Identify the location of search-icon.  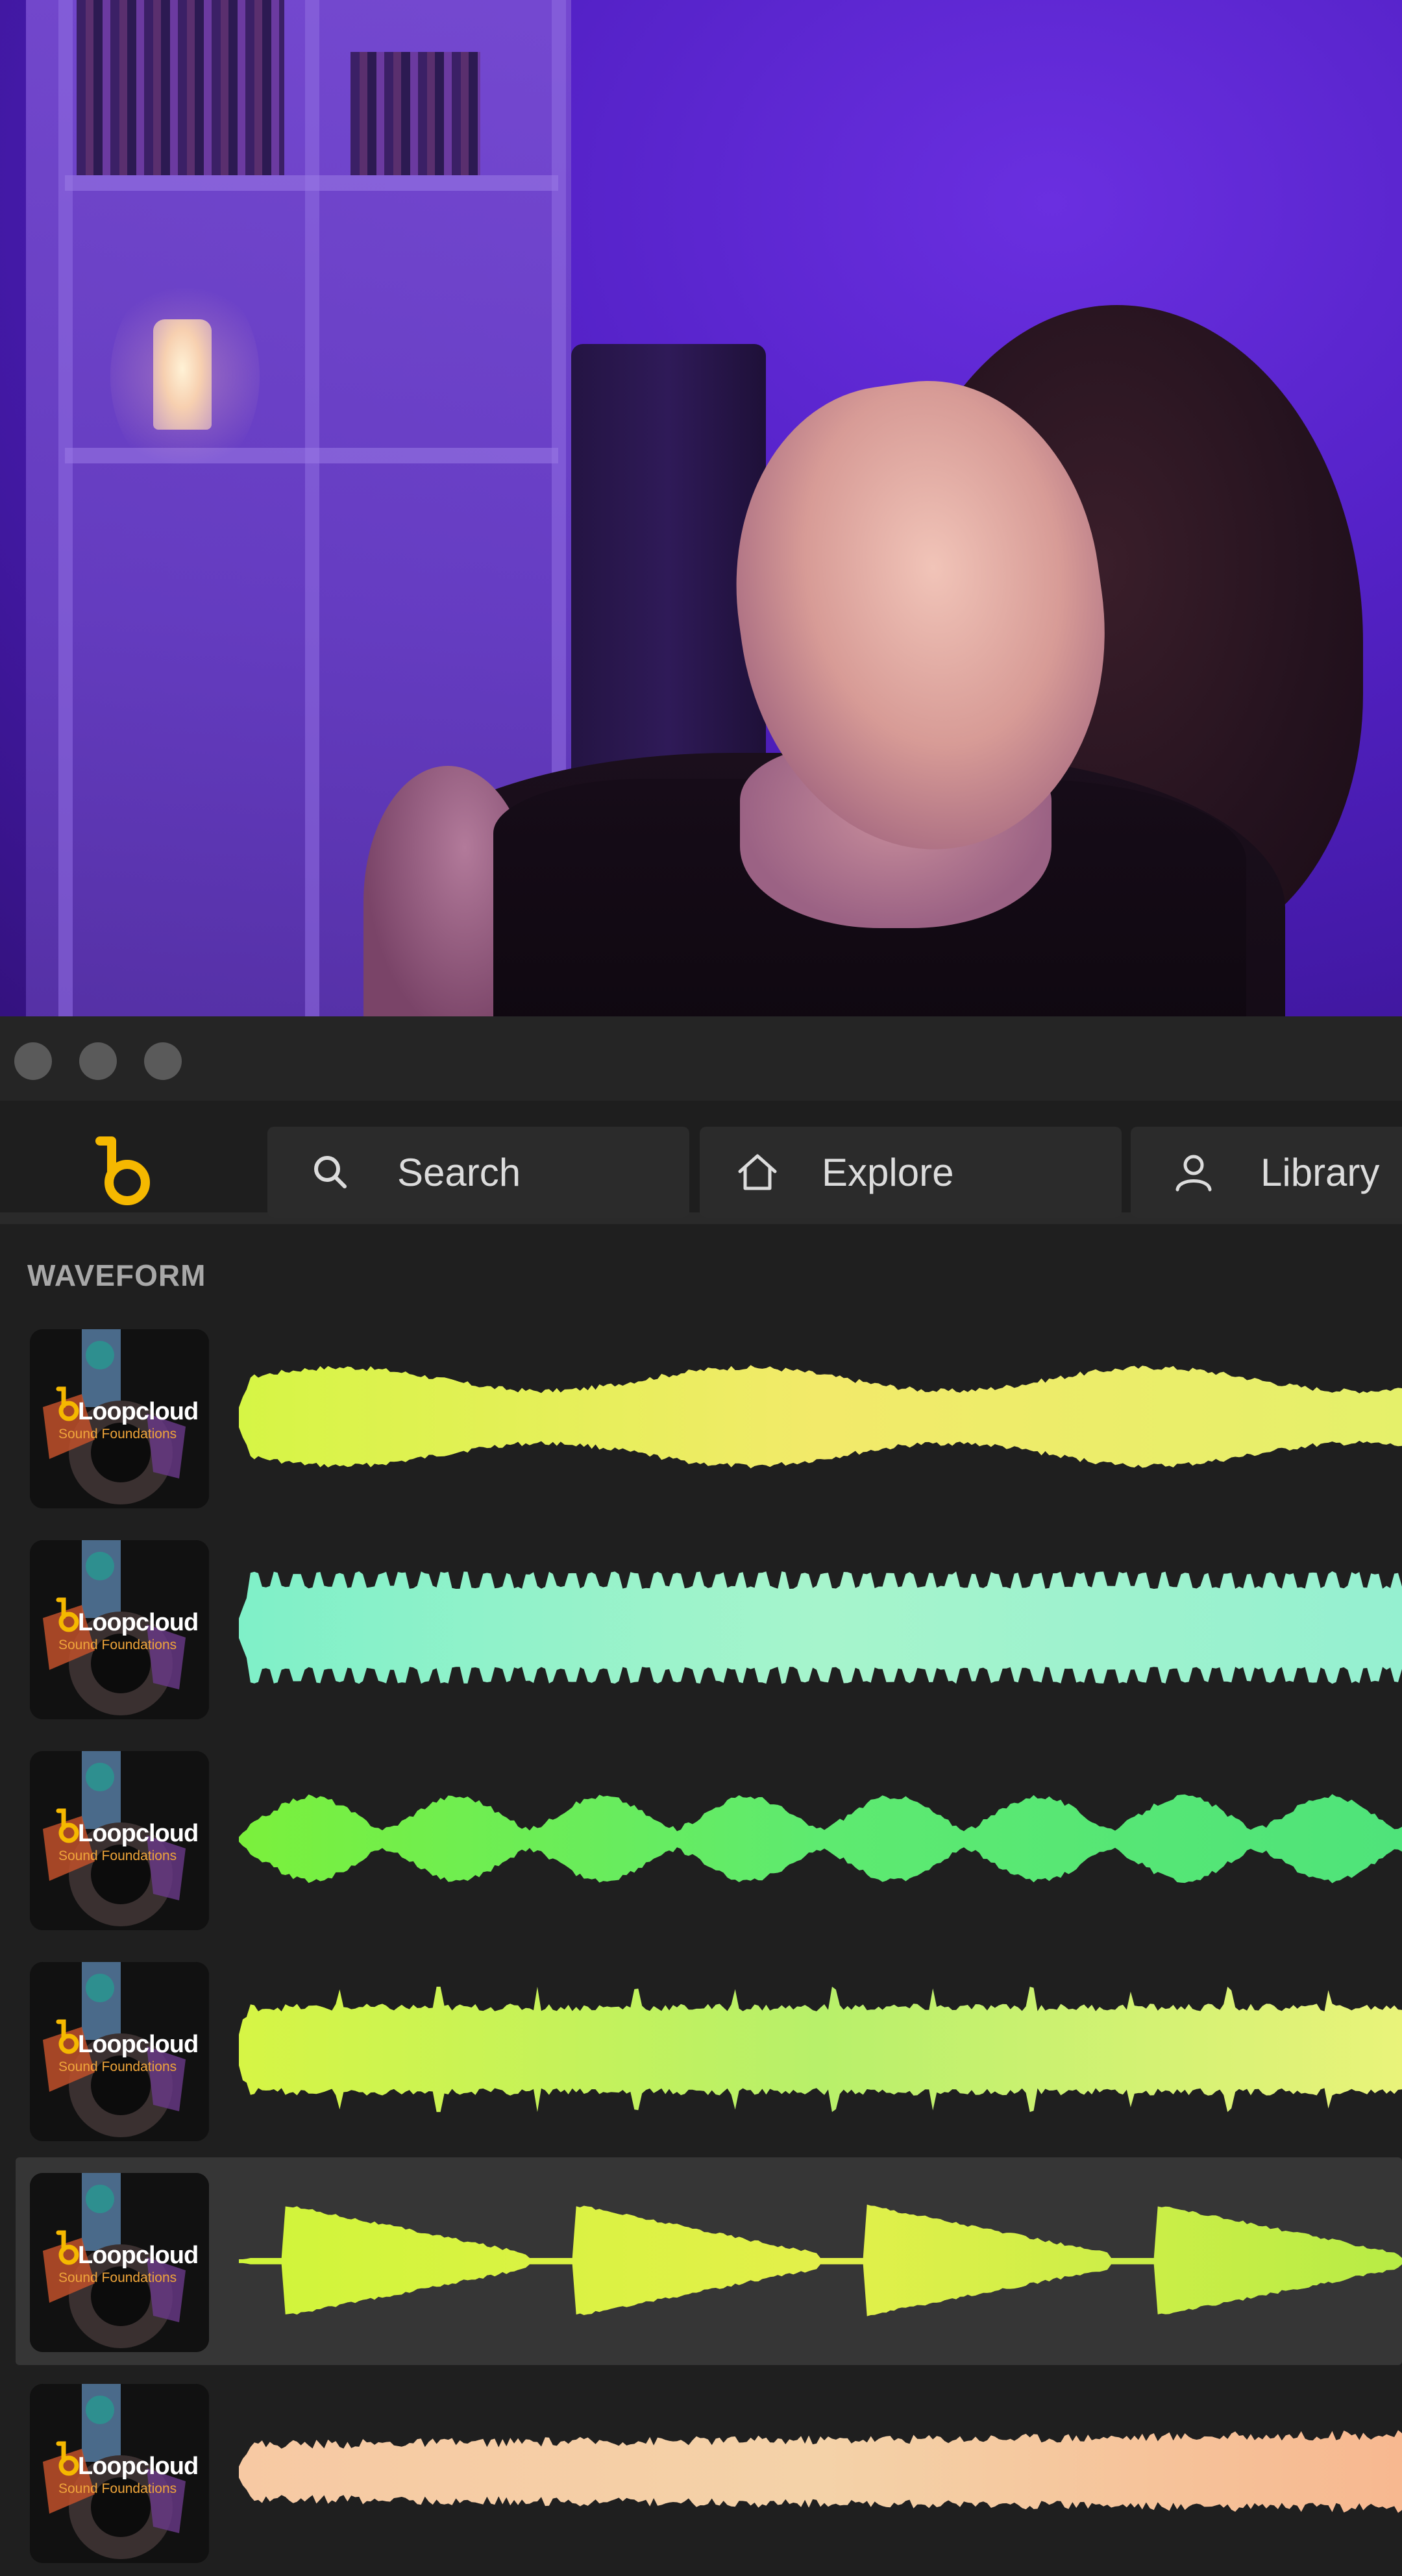
(330, 1172).